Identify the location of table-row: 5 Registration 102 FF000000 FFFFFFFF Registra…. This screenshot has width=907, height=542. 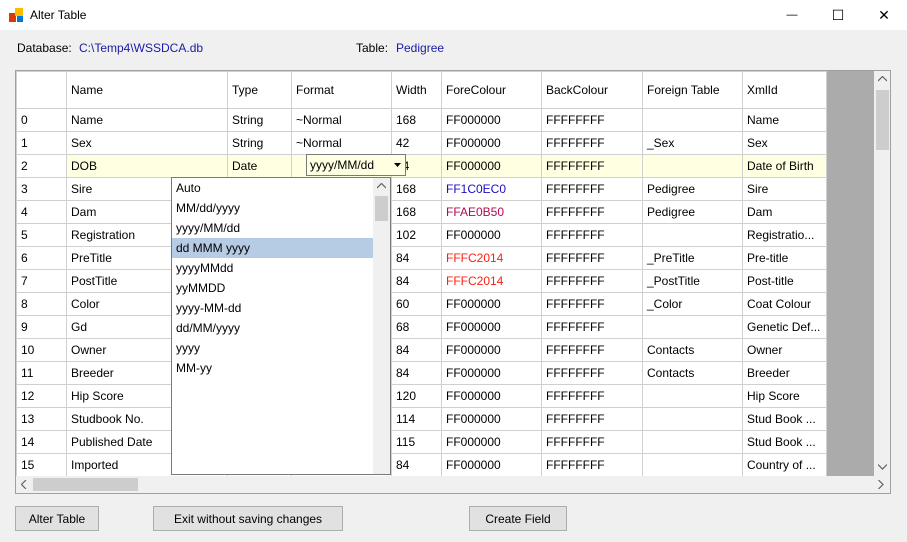
(421, 235).